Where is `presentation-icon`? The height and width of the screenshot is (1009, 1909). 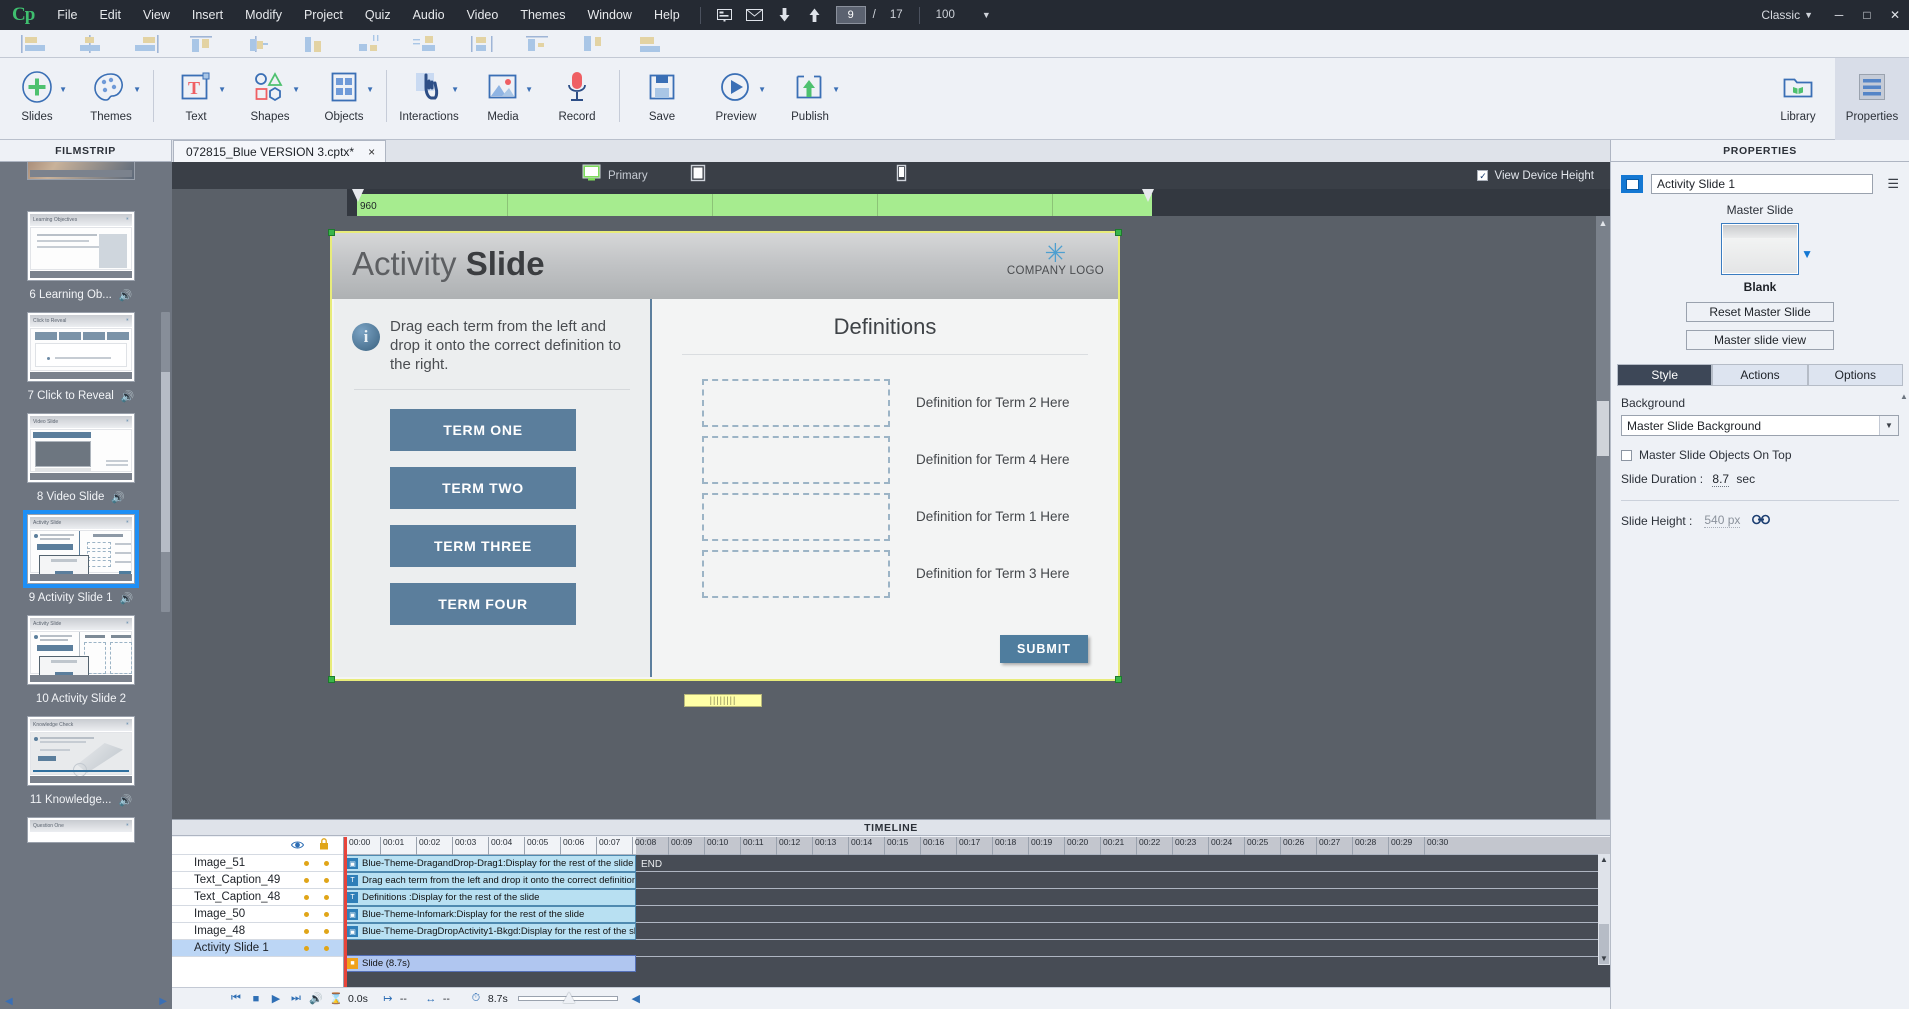
presentation-icon is located at coordinates (725, 15).